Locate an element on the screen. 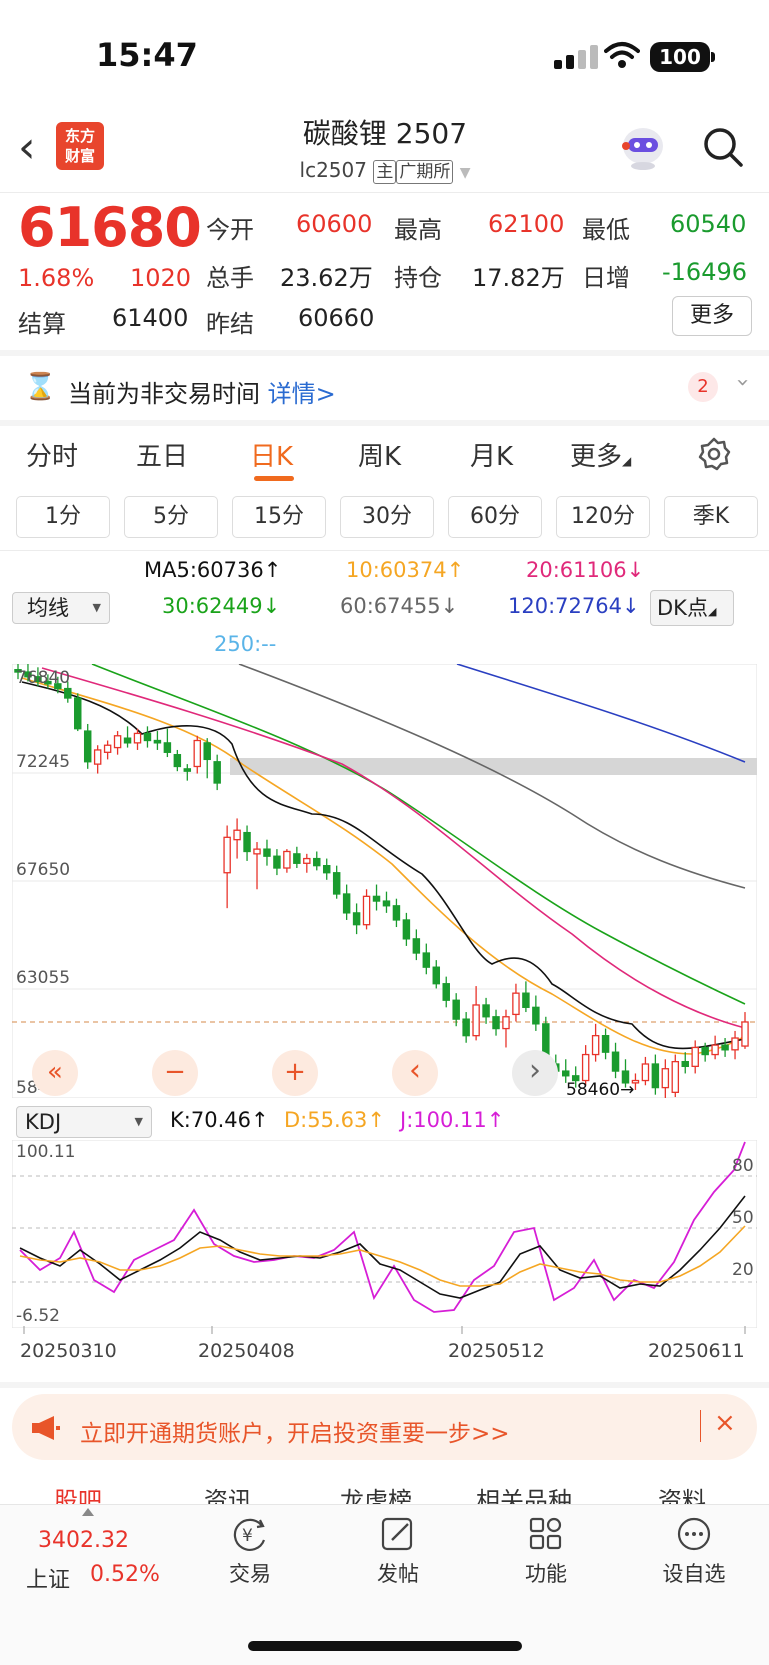 The width and height of the screenshot is (769, 1665). expand-up-icon is located at coordinates (88, 1512).